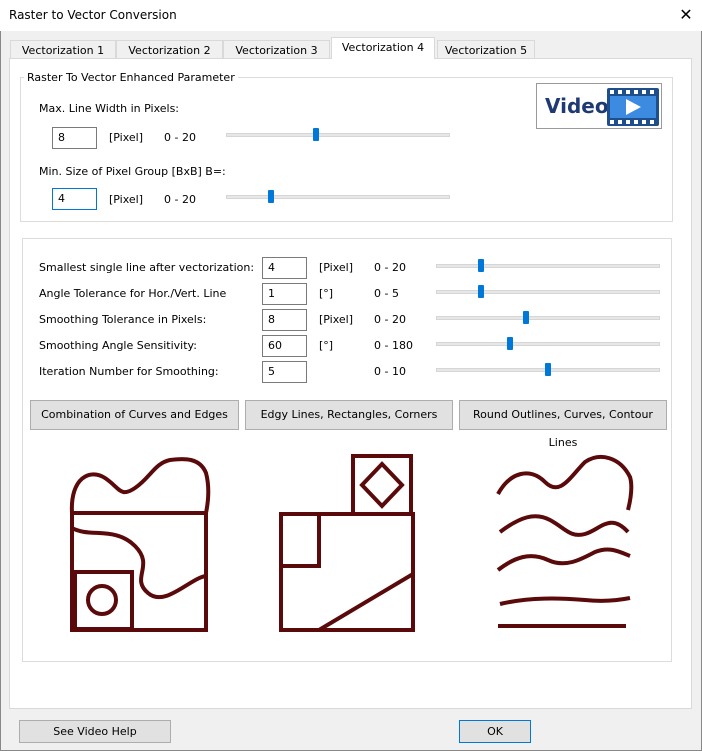 This screenshot has height=751, width=702. I want to click on tab-vectorization-4: Vectorization 4, so click(383, 48).